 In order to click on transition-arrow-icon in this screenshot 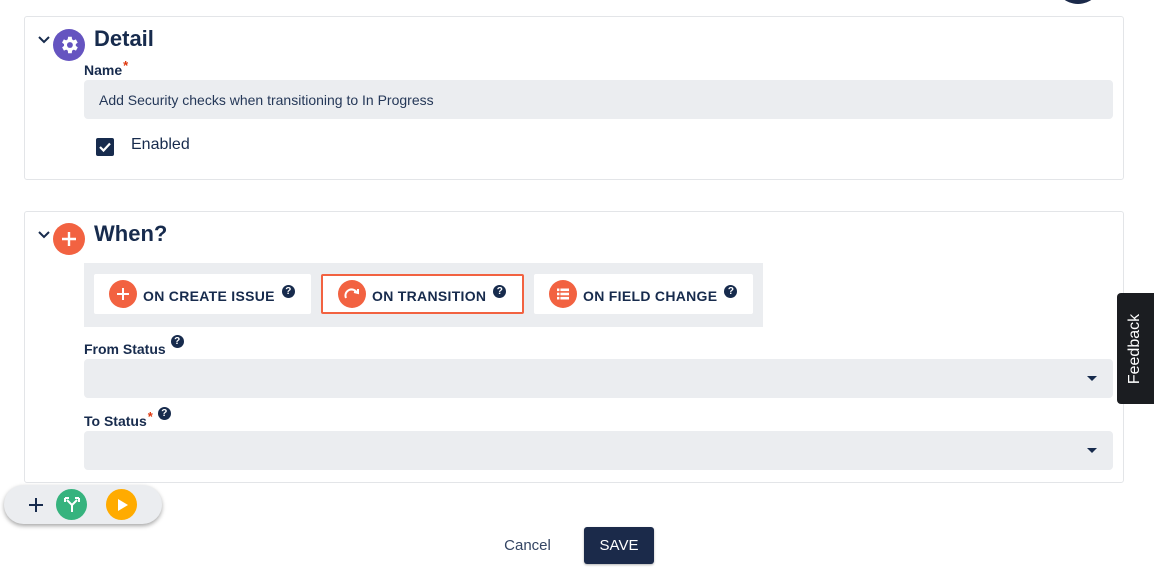, I will do `click(352, 294)`.